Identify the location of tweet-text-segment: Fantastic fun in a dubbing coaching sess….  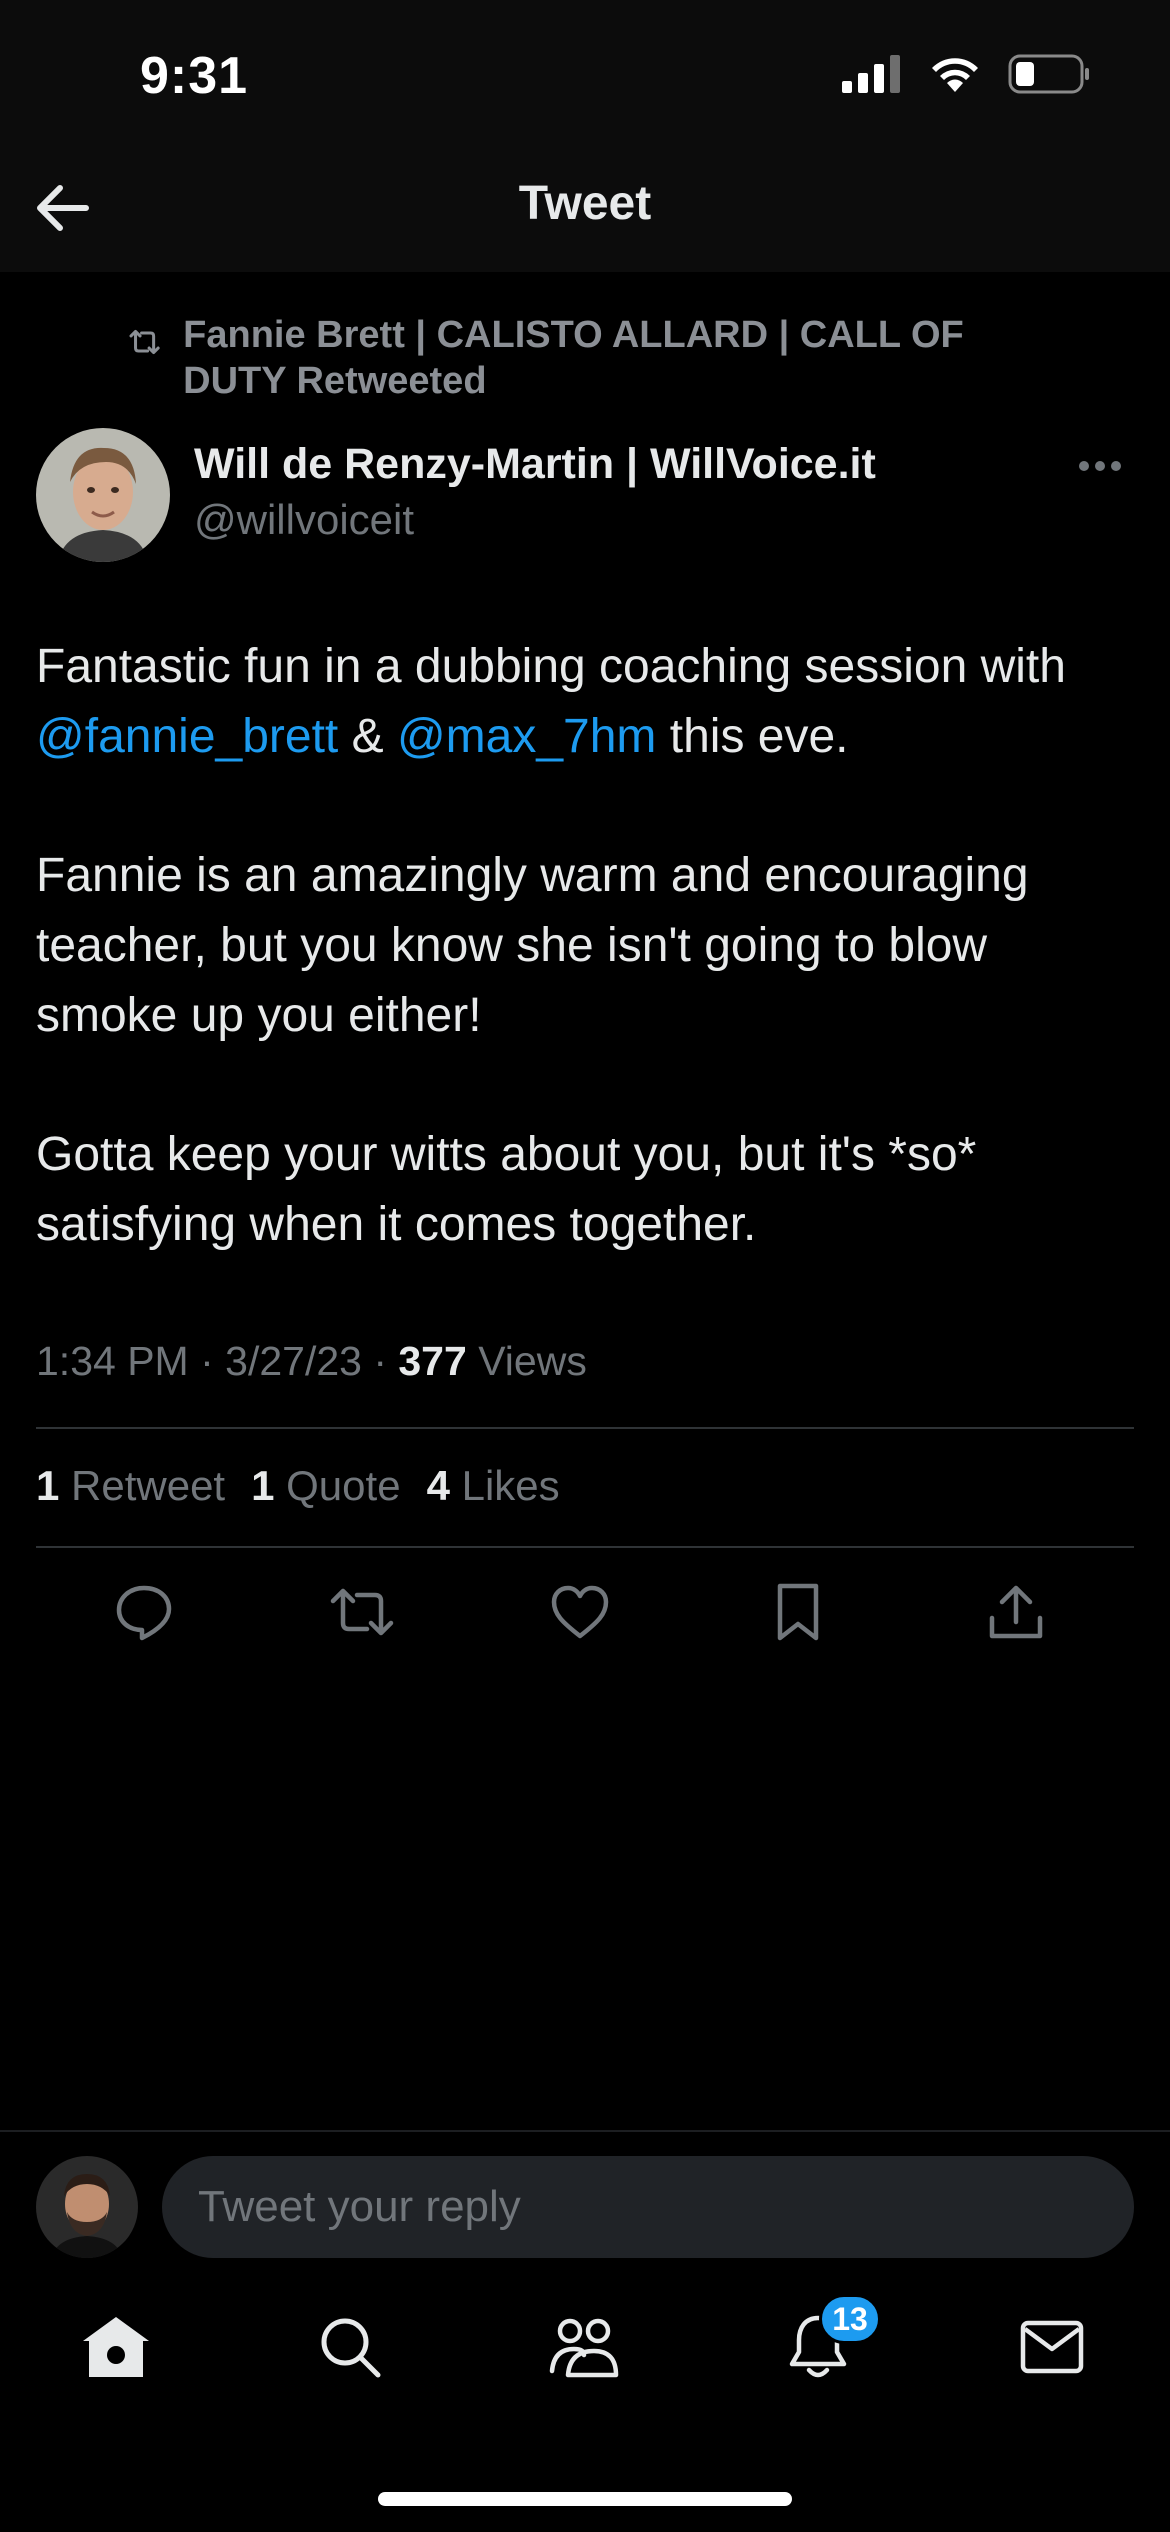
(551, 666).